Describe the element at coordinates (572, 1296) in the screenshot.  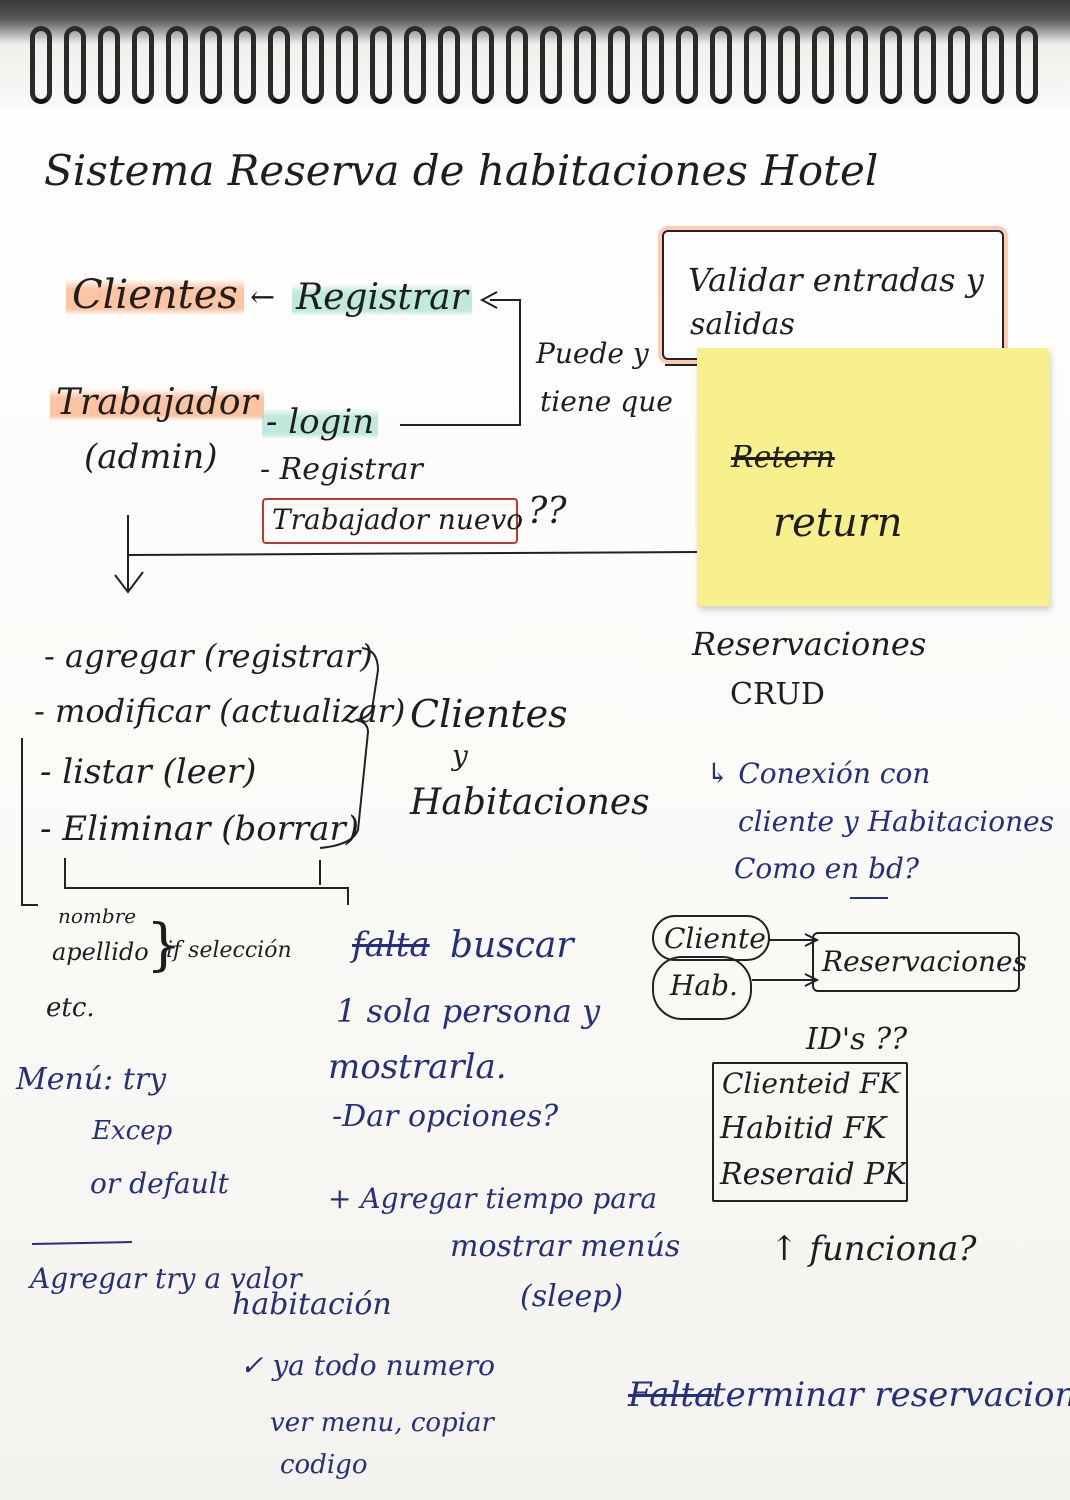
I see `tiempo-line3: (sleep)` at that location.